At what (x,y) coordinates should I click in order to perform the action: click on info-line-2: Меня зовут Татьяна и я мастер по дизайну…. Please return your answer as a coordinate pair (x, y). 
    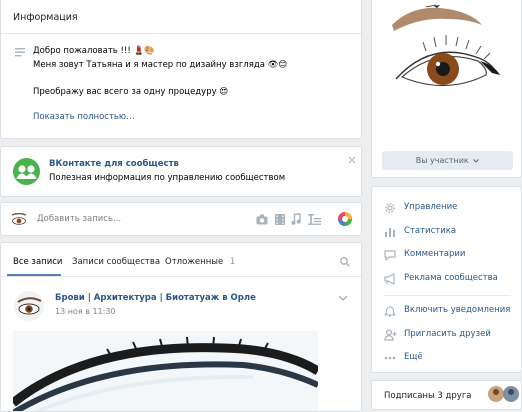
    Looking at the image, I should click on (160, 65).